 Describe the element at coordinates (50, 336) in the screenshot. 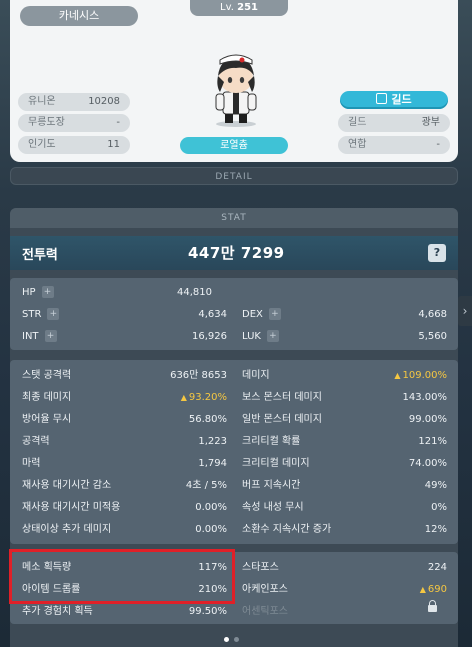

I see `int-plus-icon: +` at that location.